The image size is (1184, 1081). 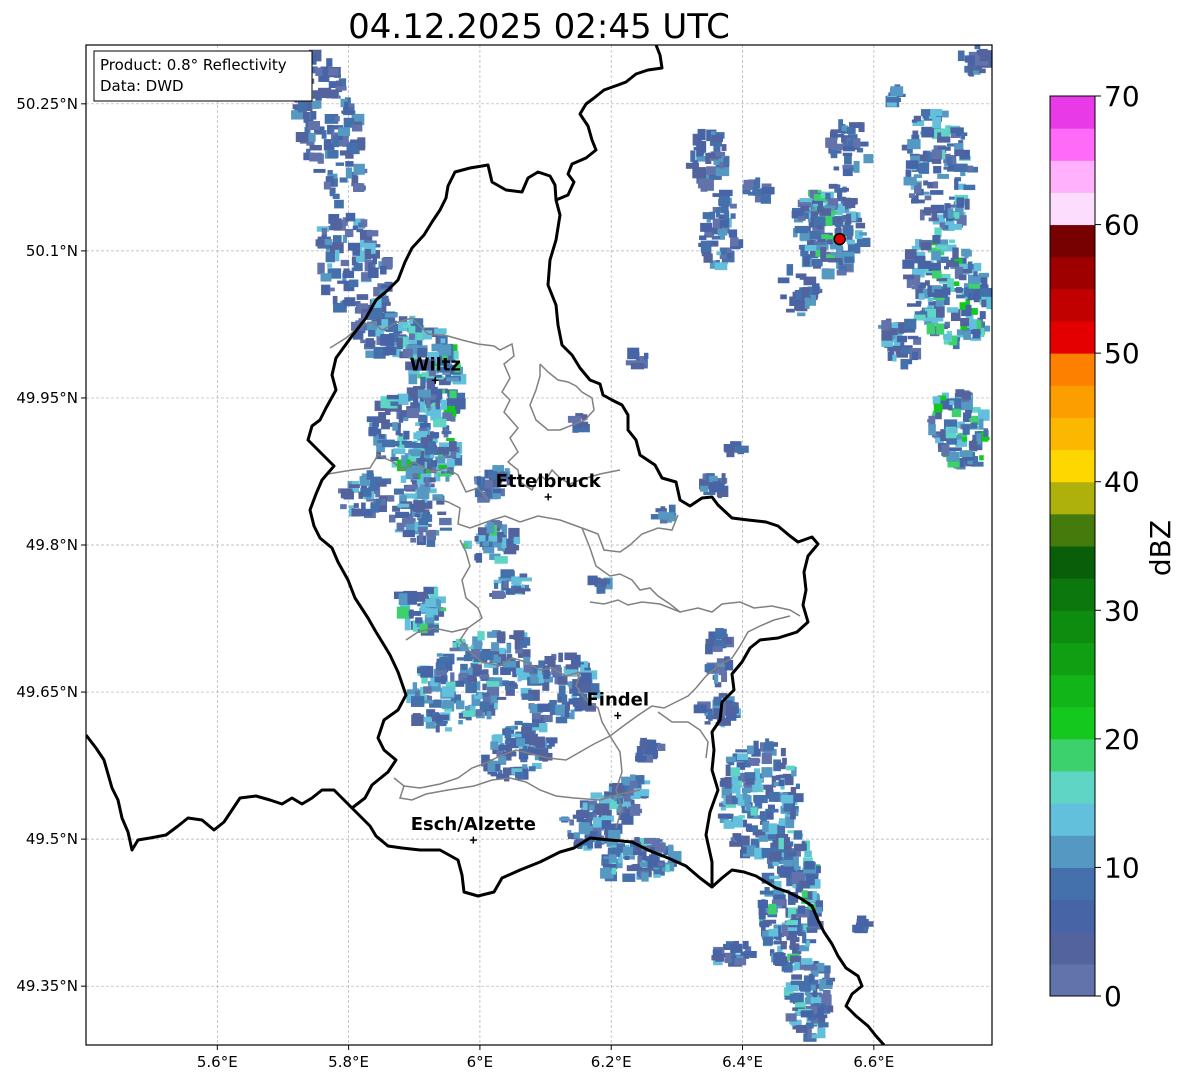 I want to click on info-product: Product: 0.8° Reflectivity, so click(x=193, y=65).